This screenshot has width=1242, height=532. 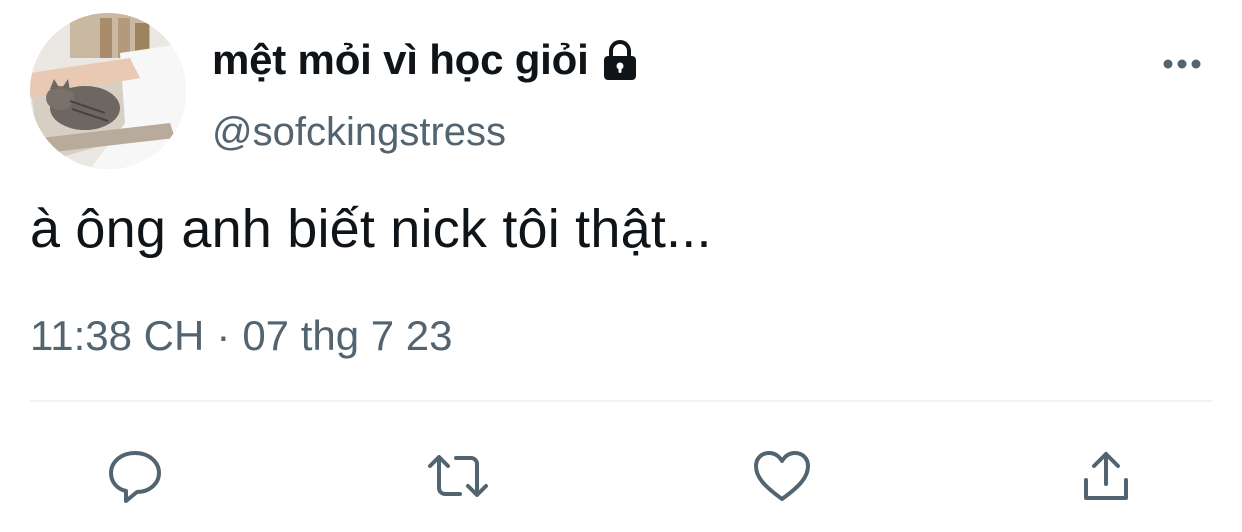 What do you see at coordinates (117, 335) in the screenshot?
I see `tweet-time: 11:38 CH` at bounding box center [117, 335].